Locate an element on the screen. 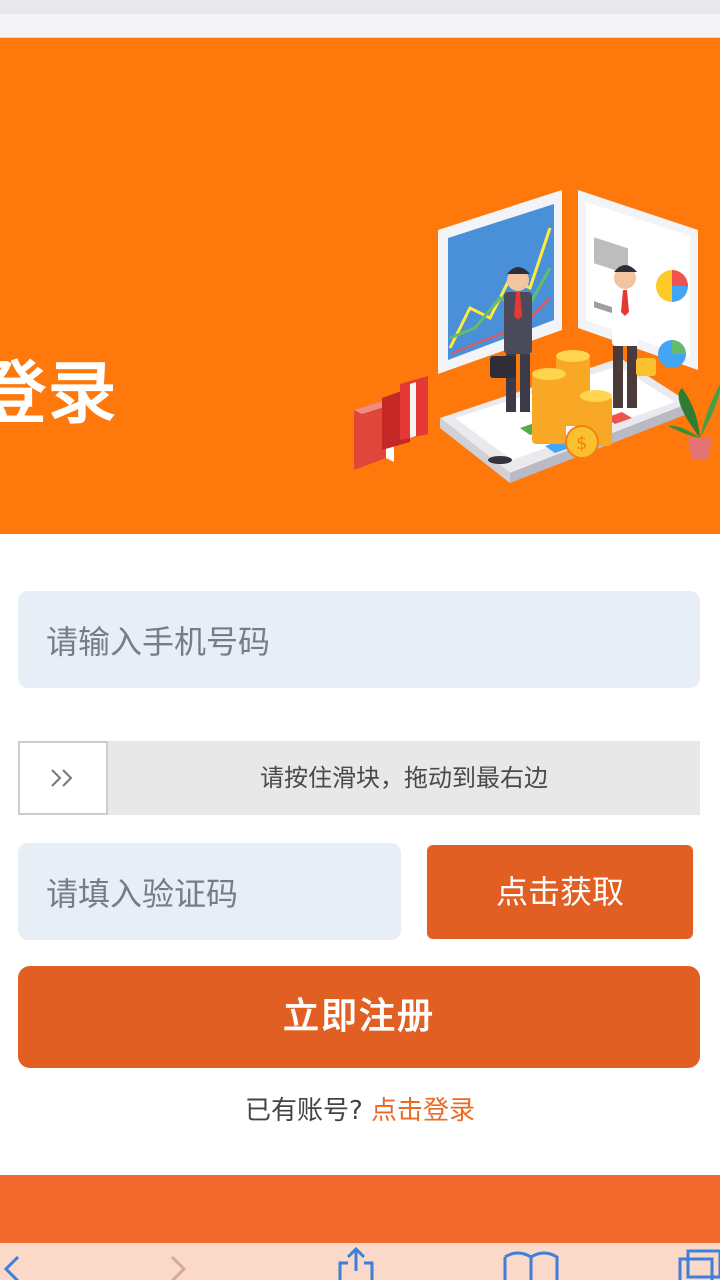 The height and width of the screenshot is (1280, 720). register-button: 立即注册 is located at coordinates (359, 1017).